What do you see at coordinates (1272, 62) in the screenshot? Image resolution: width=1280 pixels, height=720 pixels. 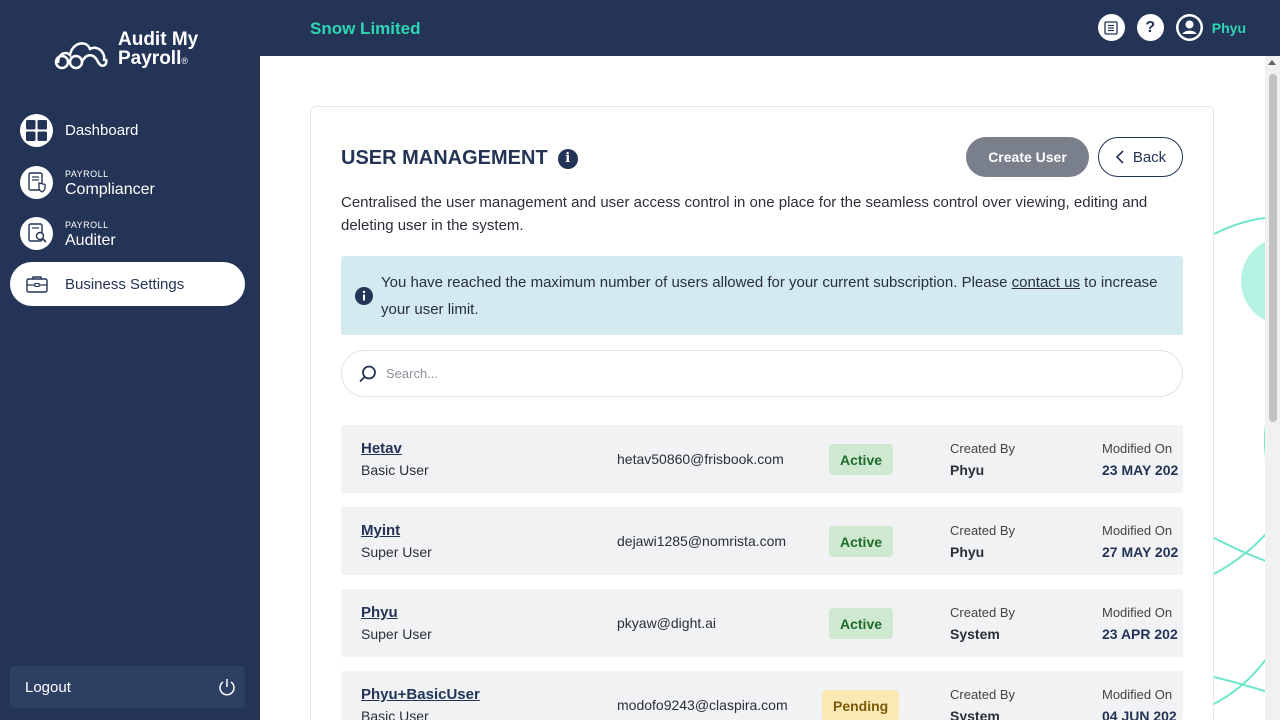 I see `scroll-up-arrow-icon` at bounding box center [1272, 62].